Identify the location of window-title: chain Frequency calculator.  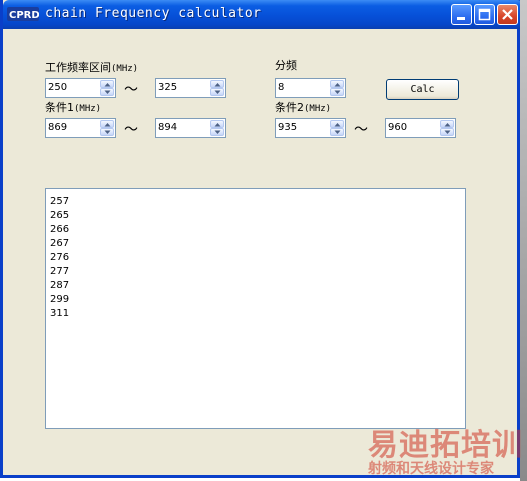
(153, 13).